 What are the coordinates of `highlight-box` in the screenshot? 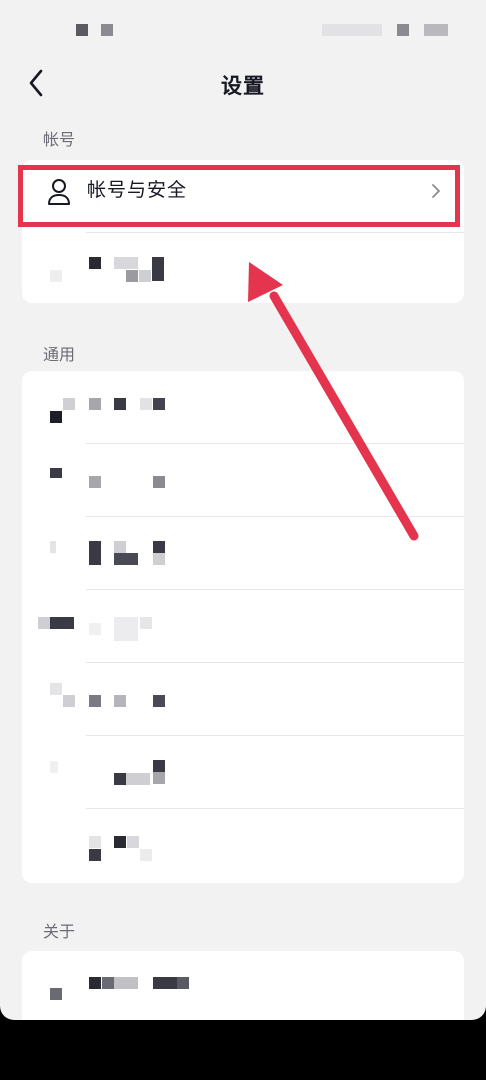 It's located at (239, 196).